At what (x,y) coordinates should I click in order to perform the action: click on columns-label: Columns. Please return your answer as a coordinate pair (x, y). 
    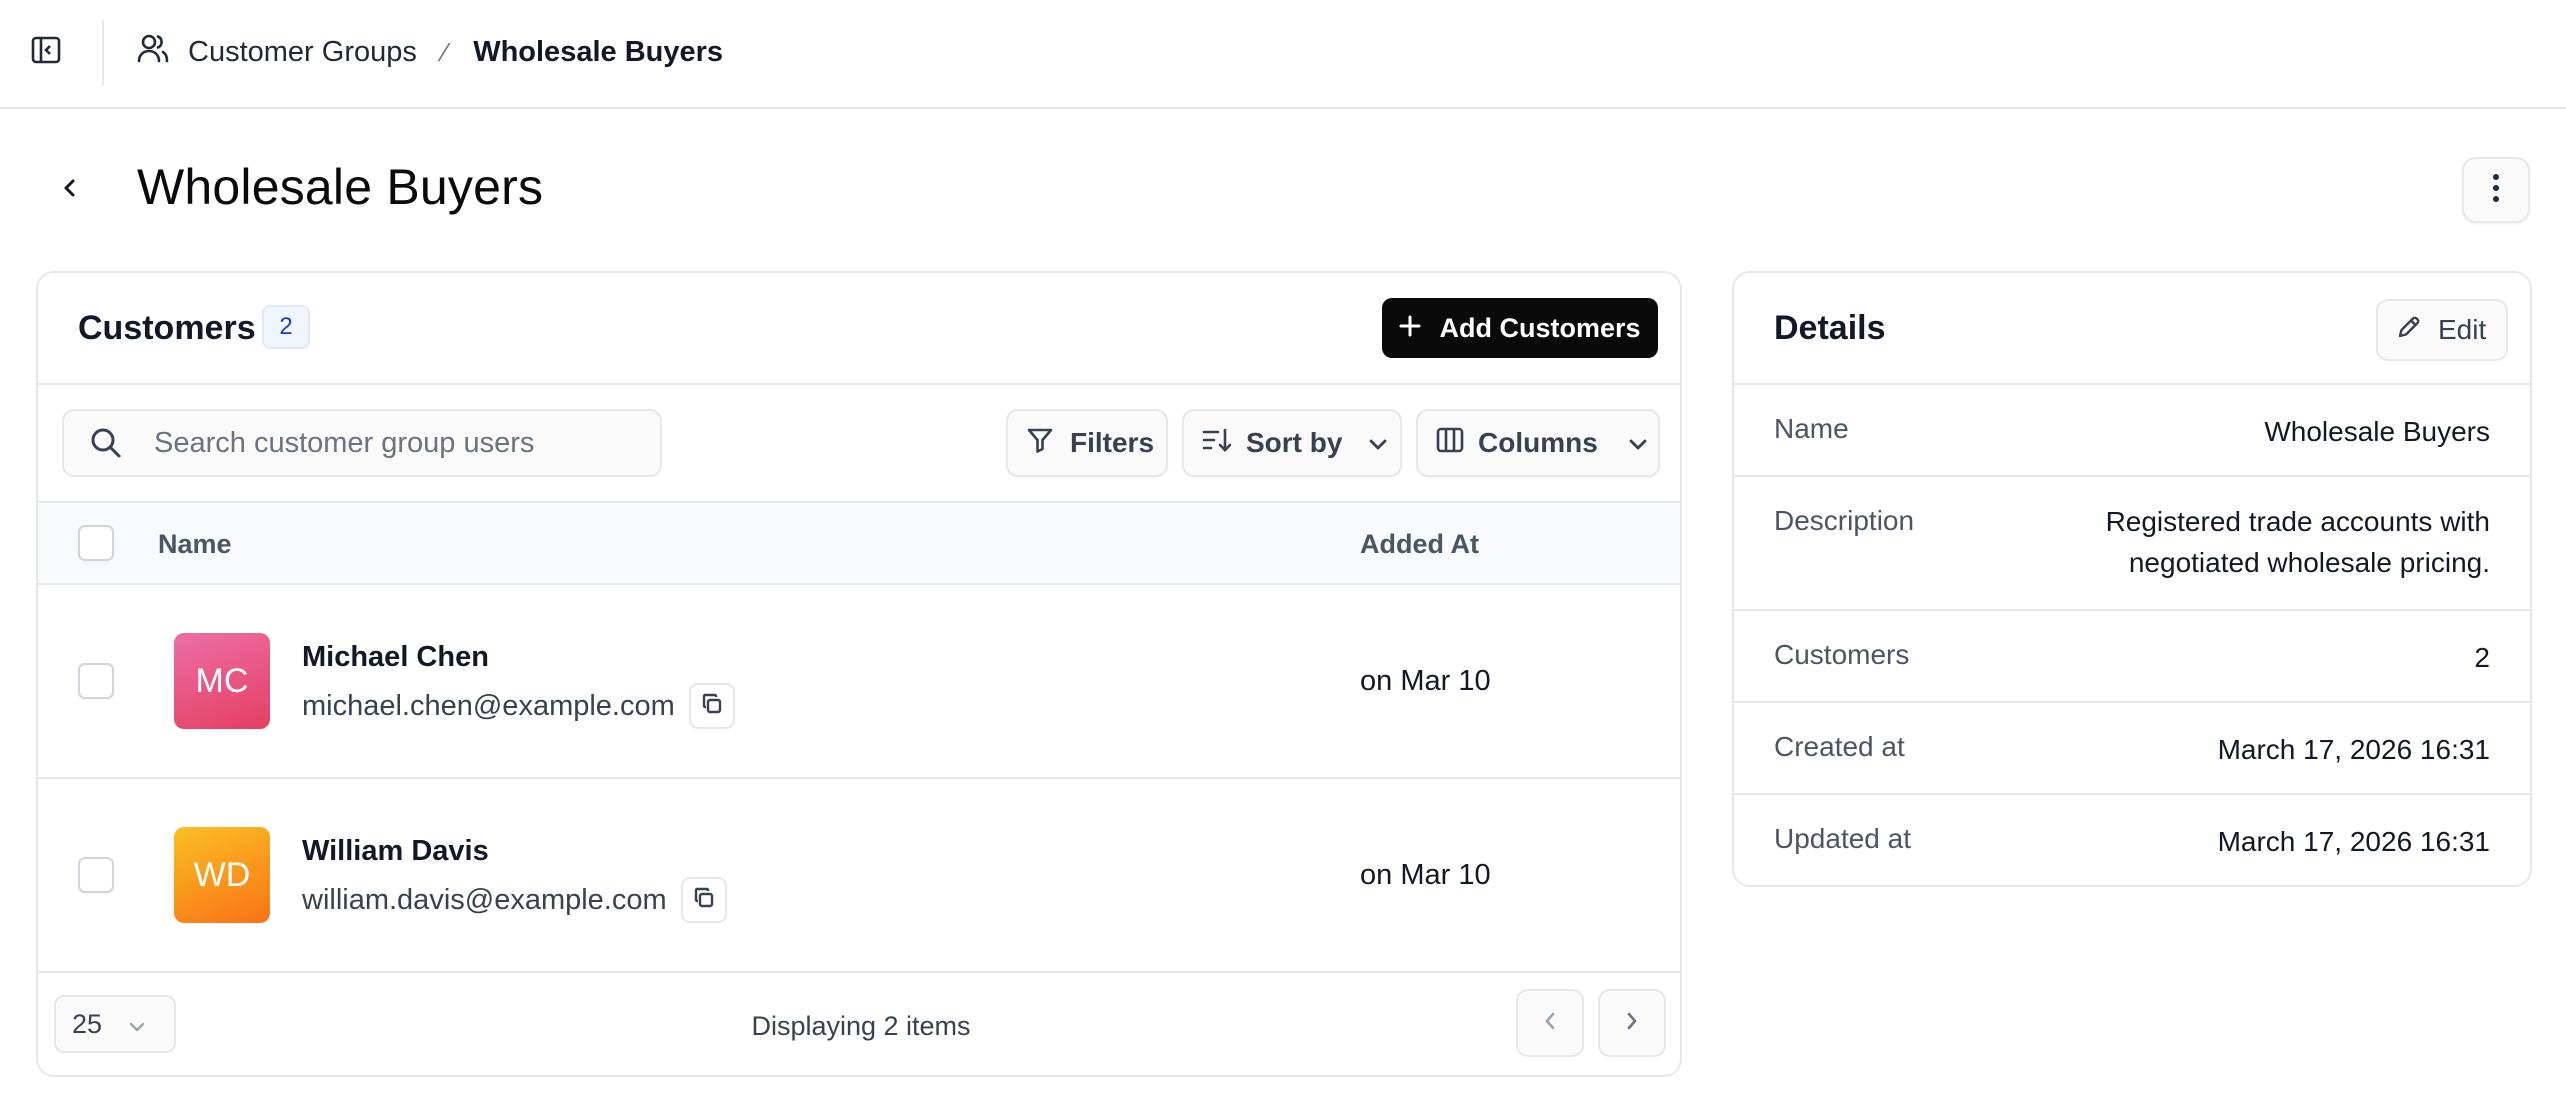
    Looking at the image, I should click on (1538, 442).